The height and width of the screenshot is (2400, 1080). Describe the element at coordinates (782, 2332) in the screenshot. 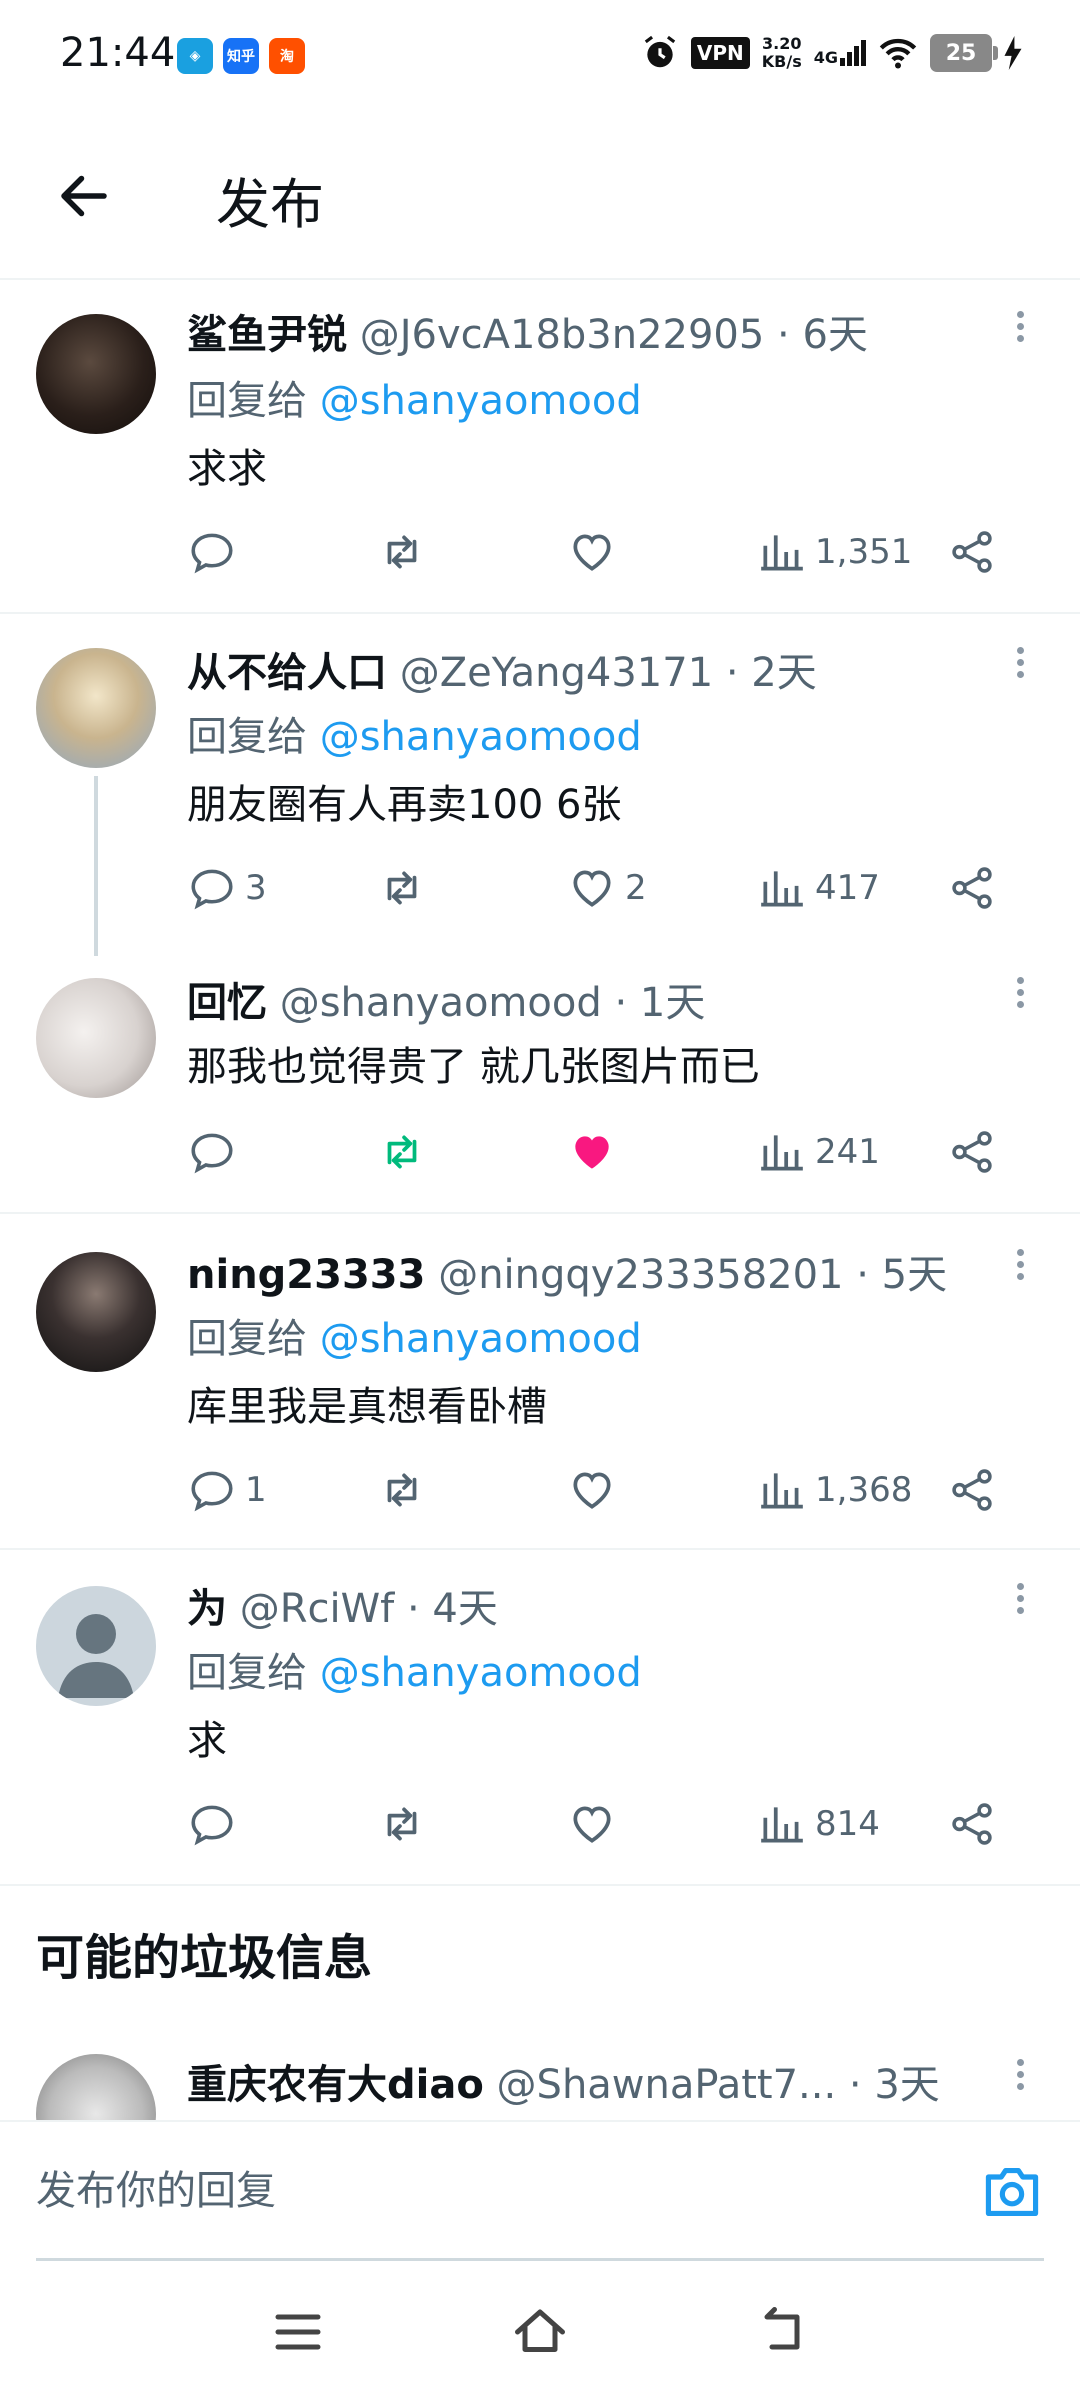

I see `back-nav-icon` at that location.